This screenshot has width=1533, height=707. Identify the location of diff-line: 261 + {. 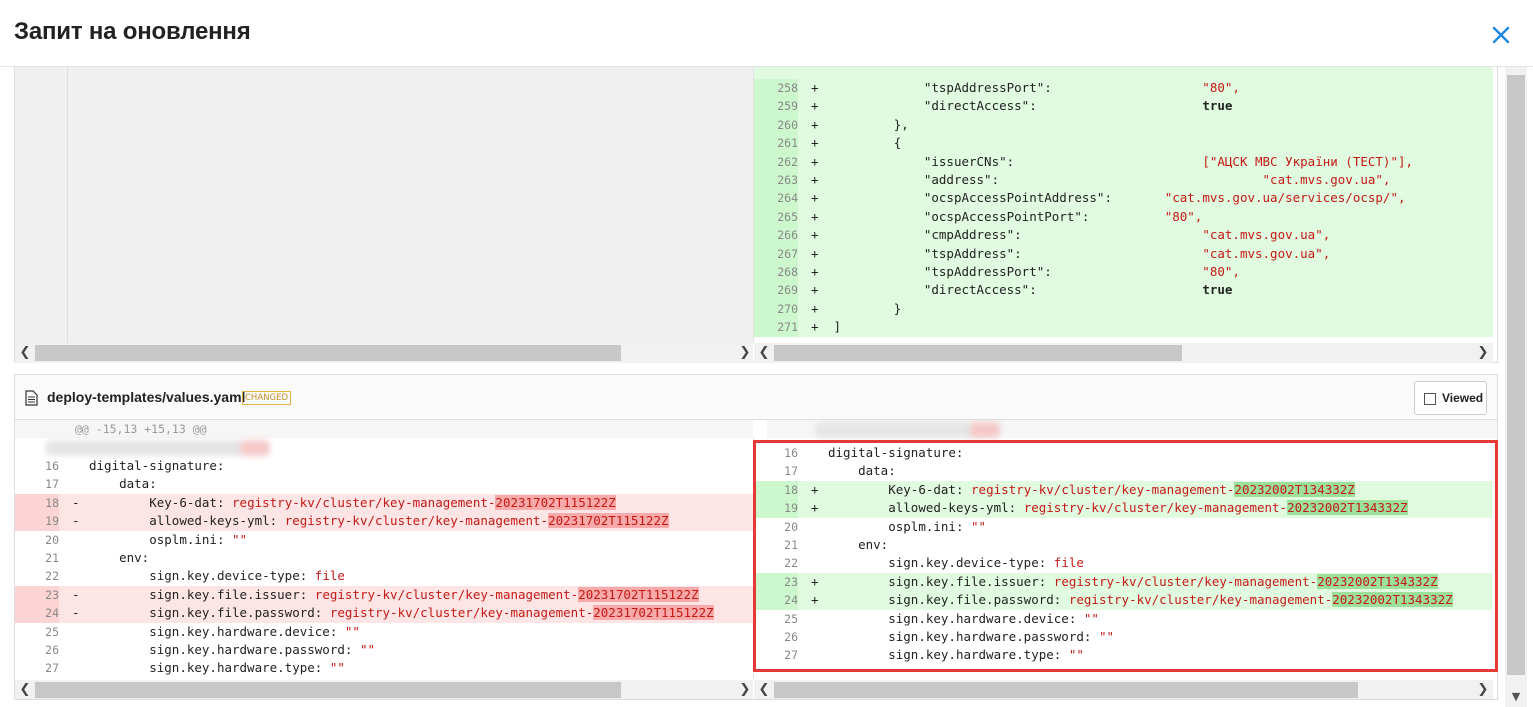
(1123, 143).